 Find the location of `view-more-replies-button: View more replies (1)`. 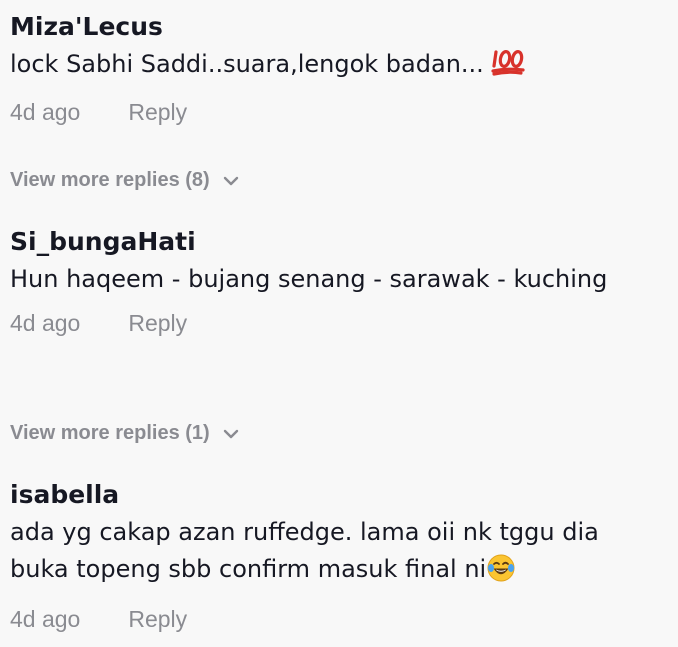

view-more-replies-button: View more replies (1) is located at coordinates (125, 433).